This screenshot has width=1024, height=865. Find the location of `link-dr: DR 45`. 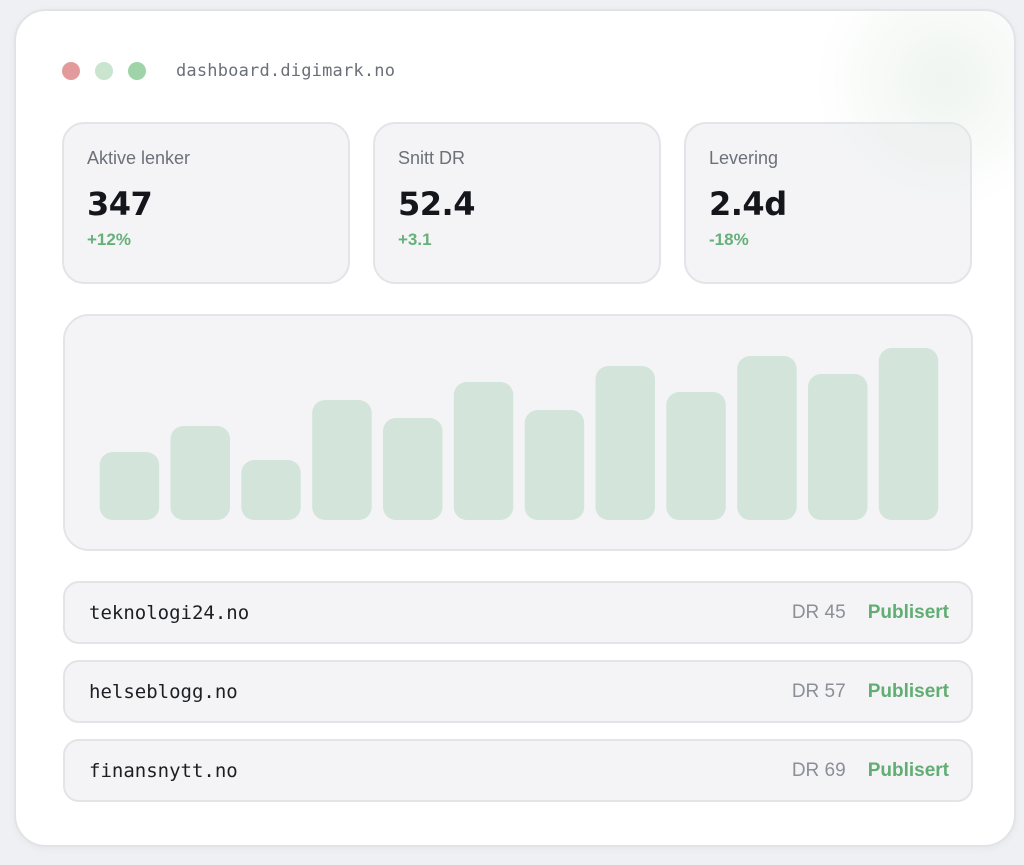

link-dr: DR 45 is located at coordinates (818, 612).